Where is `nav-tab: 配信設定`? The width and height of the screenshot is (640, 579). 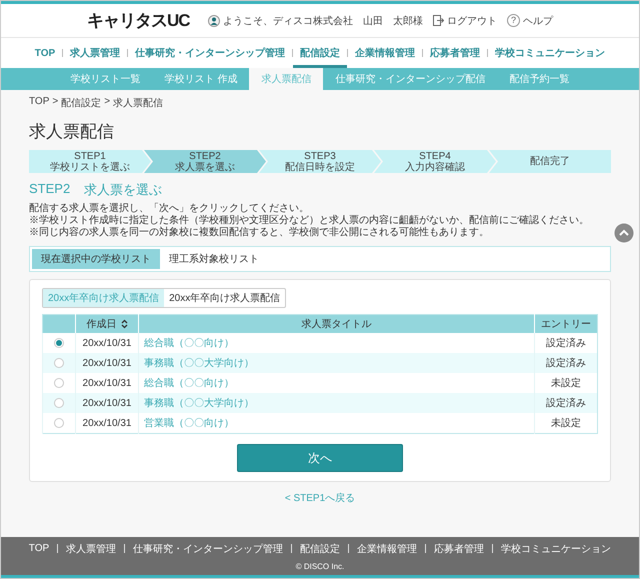 nav-tab: 配信設定 is located at coordinates (320, 53).